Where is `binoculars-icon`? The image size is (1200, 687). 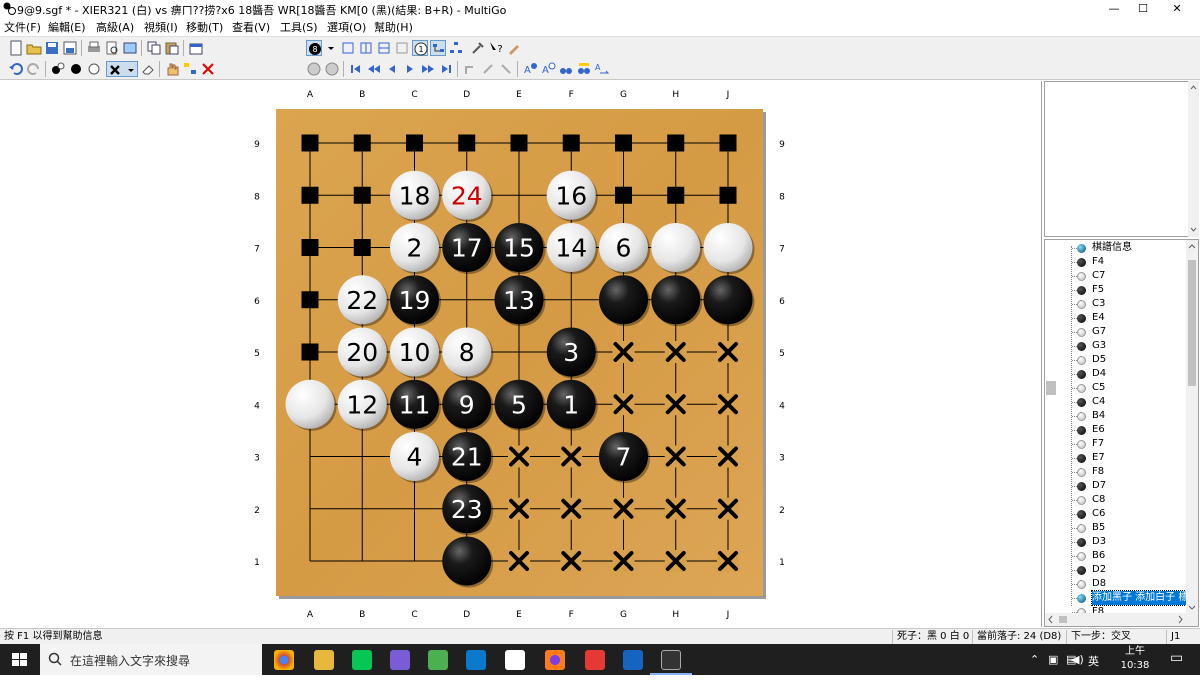 binoculars-icon is located at coordinates (566, 69).